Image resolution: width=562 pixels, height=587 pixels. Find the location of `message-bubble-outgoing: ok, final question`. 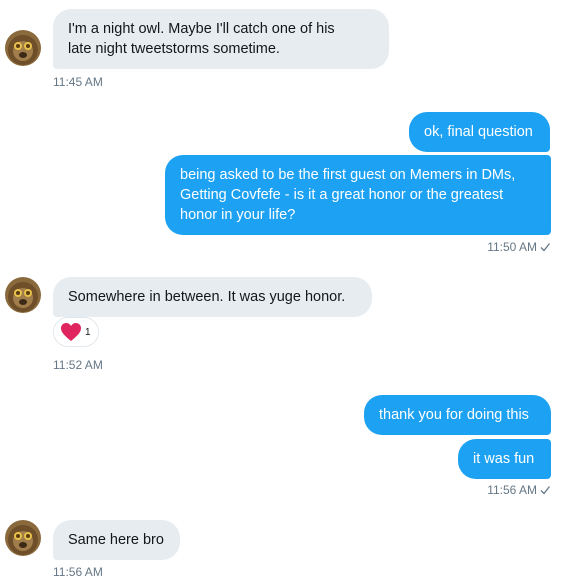

message-bubble-outgoing: ok, final question is located at coordinates (479, 132).